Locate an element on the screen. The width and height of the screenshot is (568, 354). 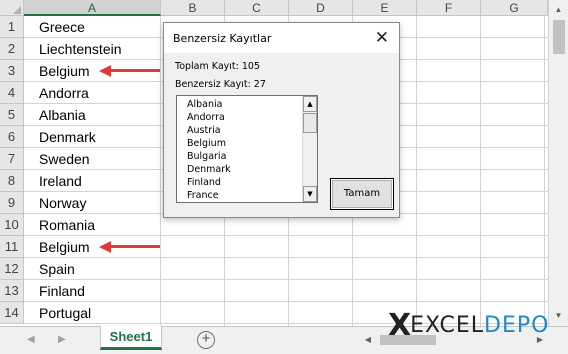
list-item: Austria is located at coordinates (244, 130).